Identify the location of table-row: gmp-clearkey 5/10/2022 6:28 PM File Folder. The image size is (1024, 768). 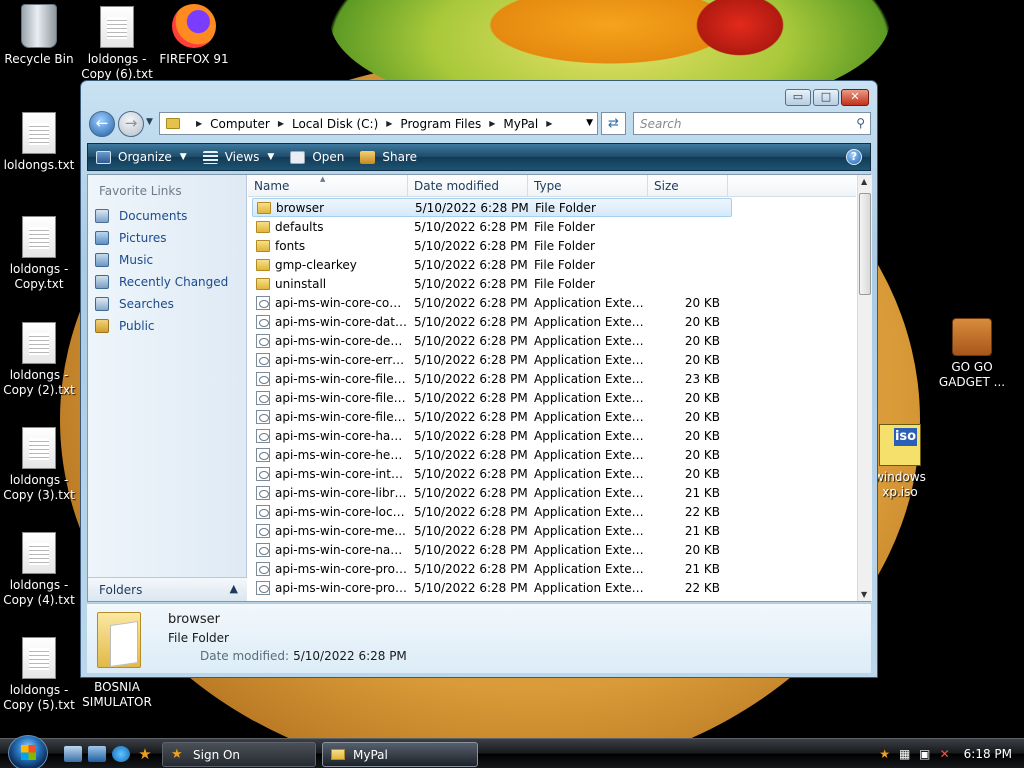
(552, 264).